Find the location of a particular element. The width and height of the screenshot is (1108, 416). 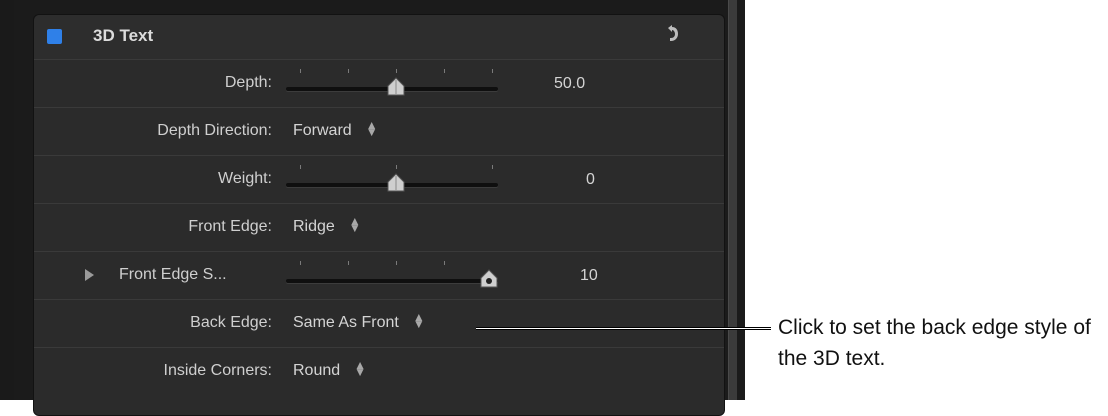

row-front-edge: Front Edge: Ridge ▲ ▼ is located at coordinates (379, 228).